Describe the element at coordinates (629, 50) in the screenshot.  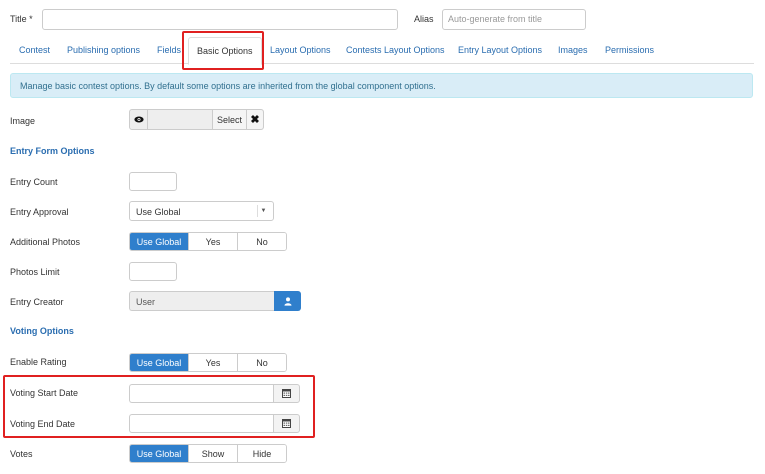
I see `tab-permissions: Permissions` at that location.